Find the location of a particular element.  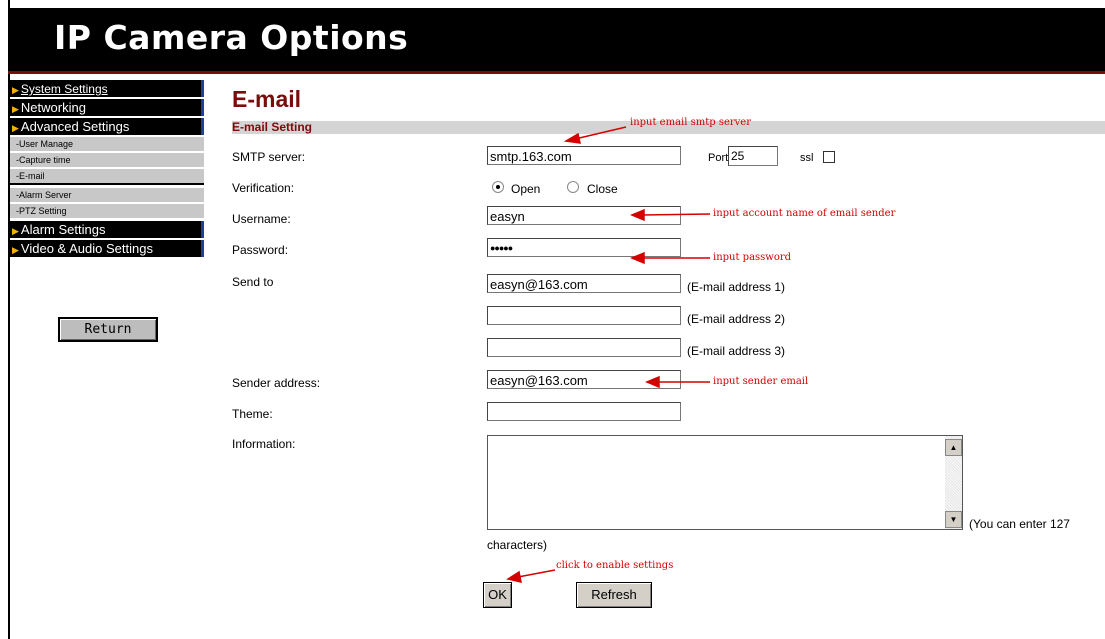

annotation-sender: input sender email is located at coordinates (761, 381).